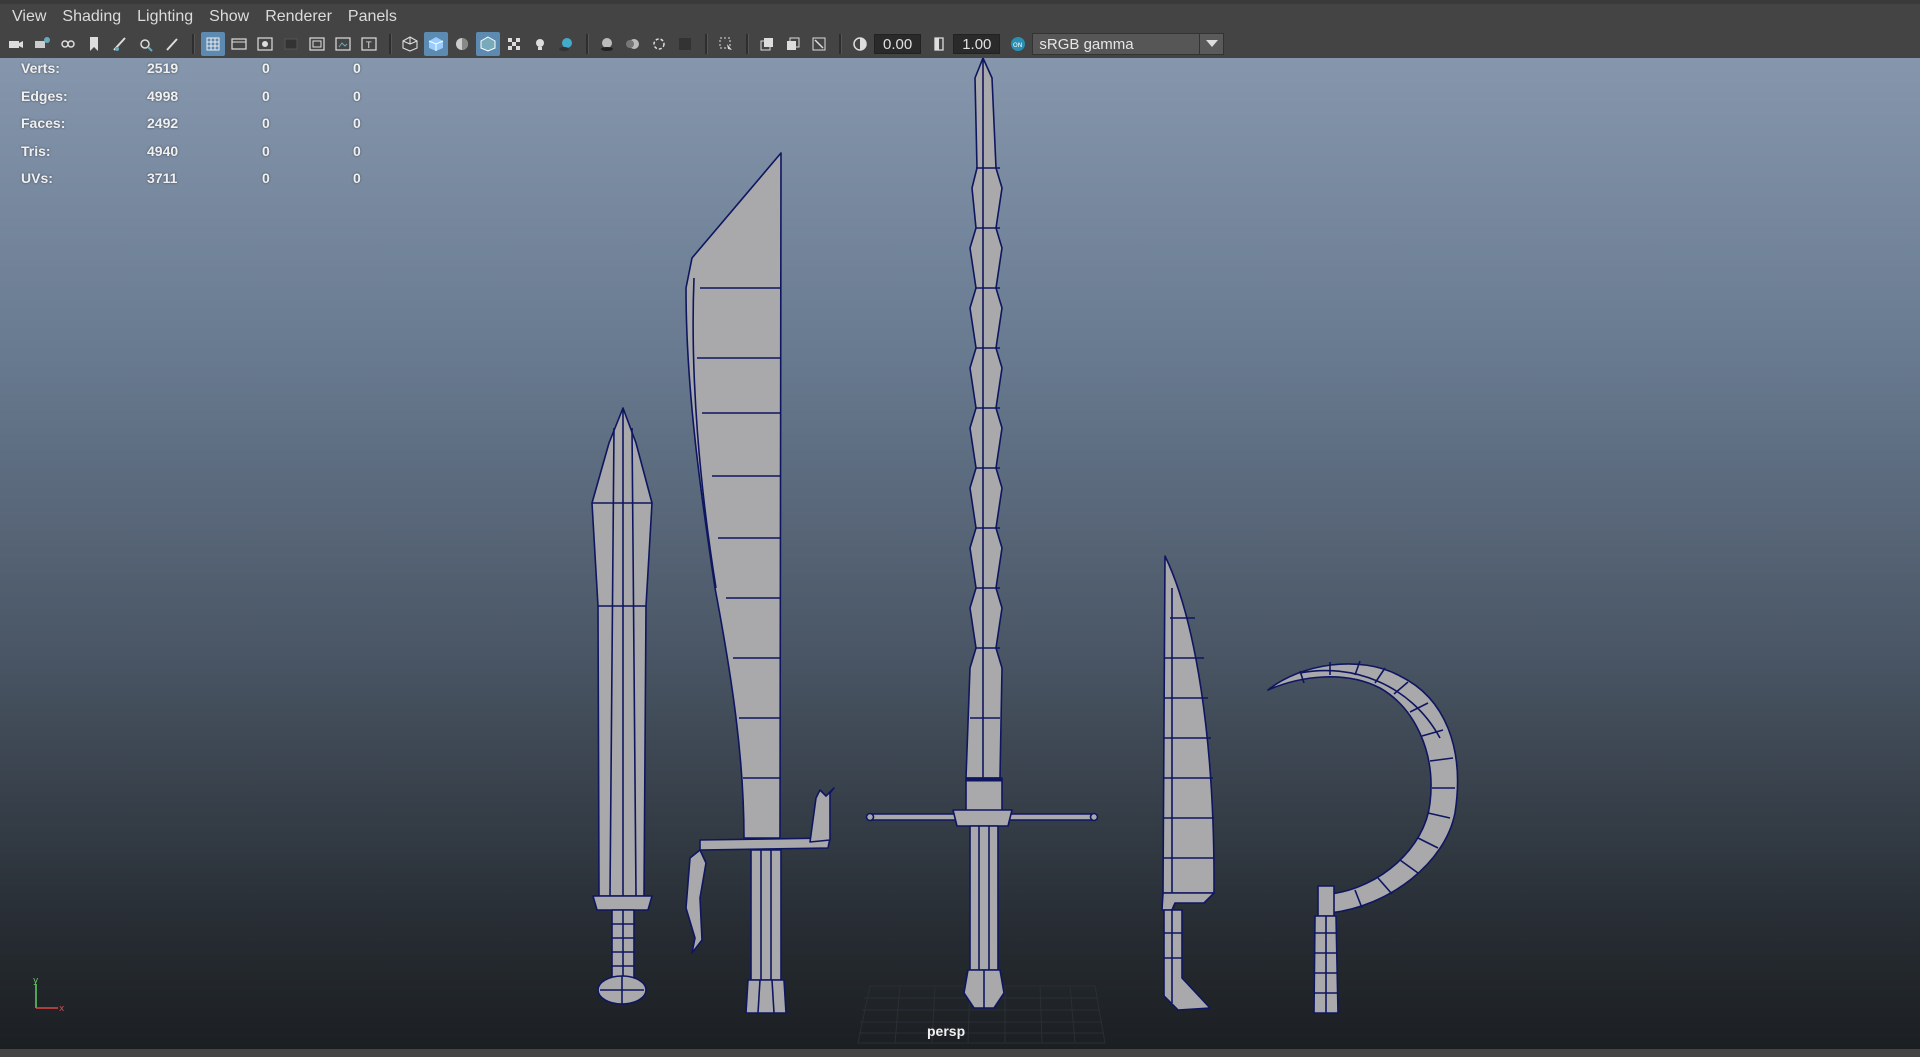 The image size is (1920, 1057). Describe the element at coordinates (49, 995) in the screenshot. I see `view-axis-gizmo: y x` at that location.